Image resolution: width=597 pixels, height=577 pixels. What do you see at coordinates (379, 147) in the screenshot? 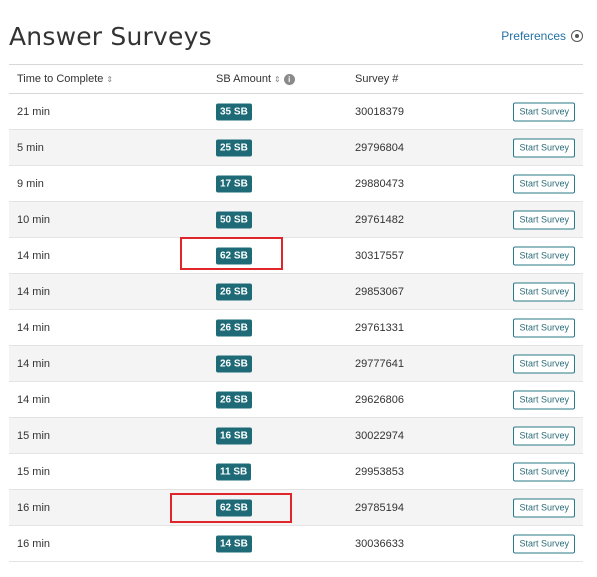
I see `survey-number: 29796804` at bounding box center [379, 147].